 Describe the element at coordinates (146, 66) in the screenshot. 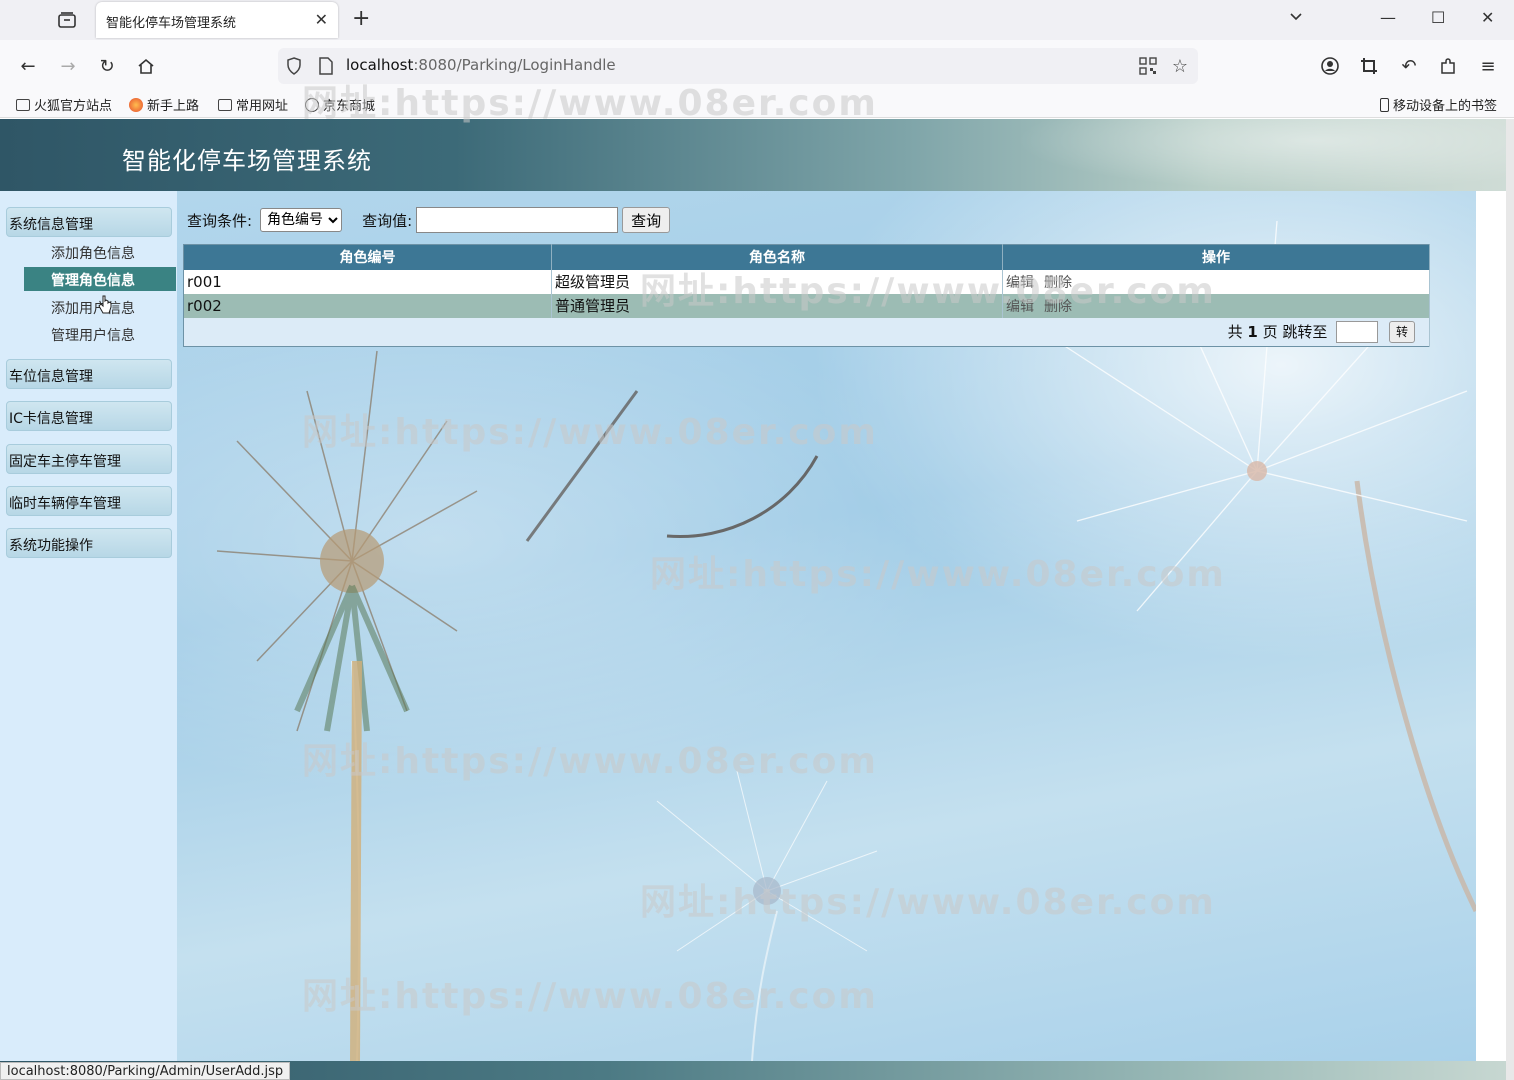

I see `home-icon` at that location.